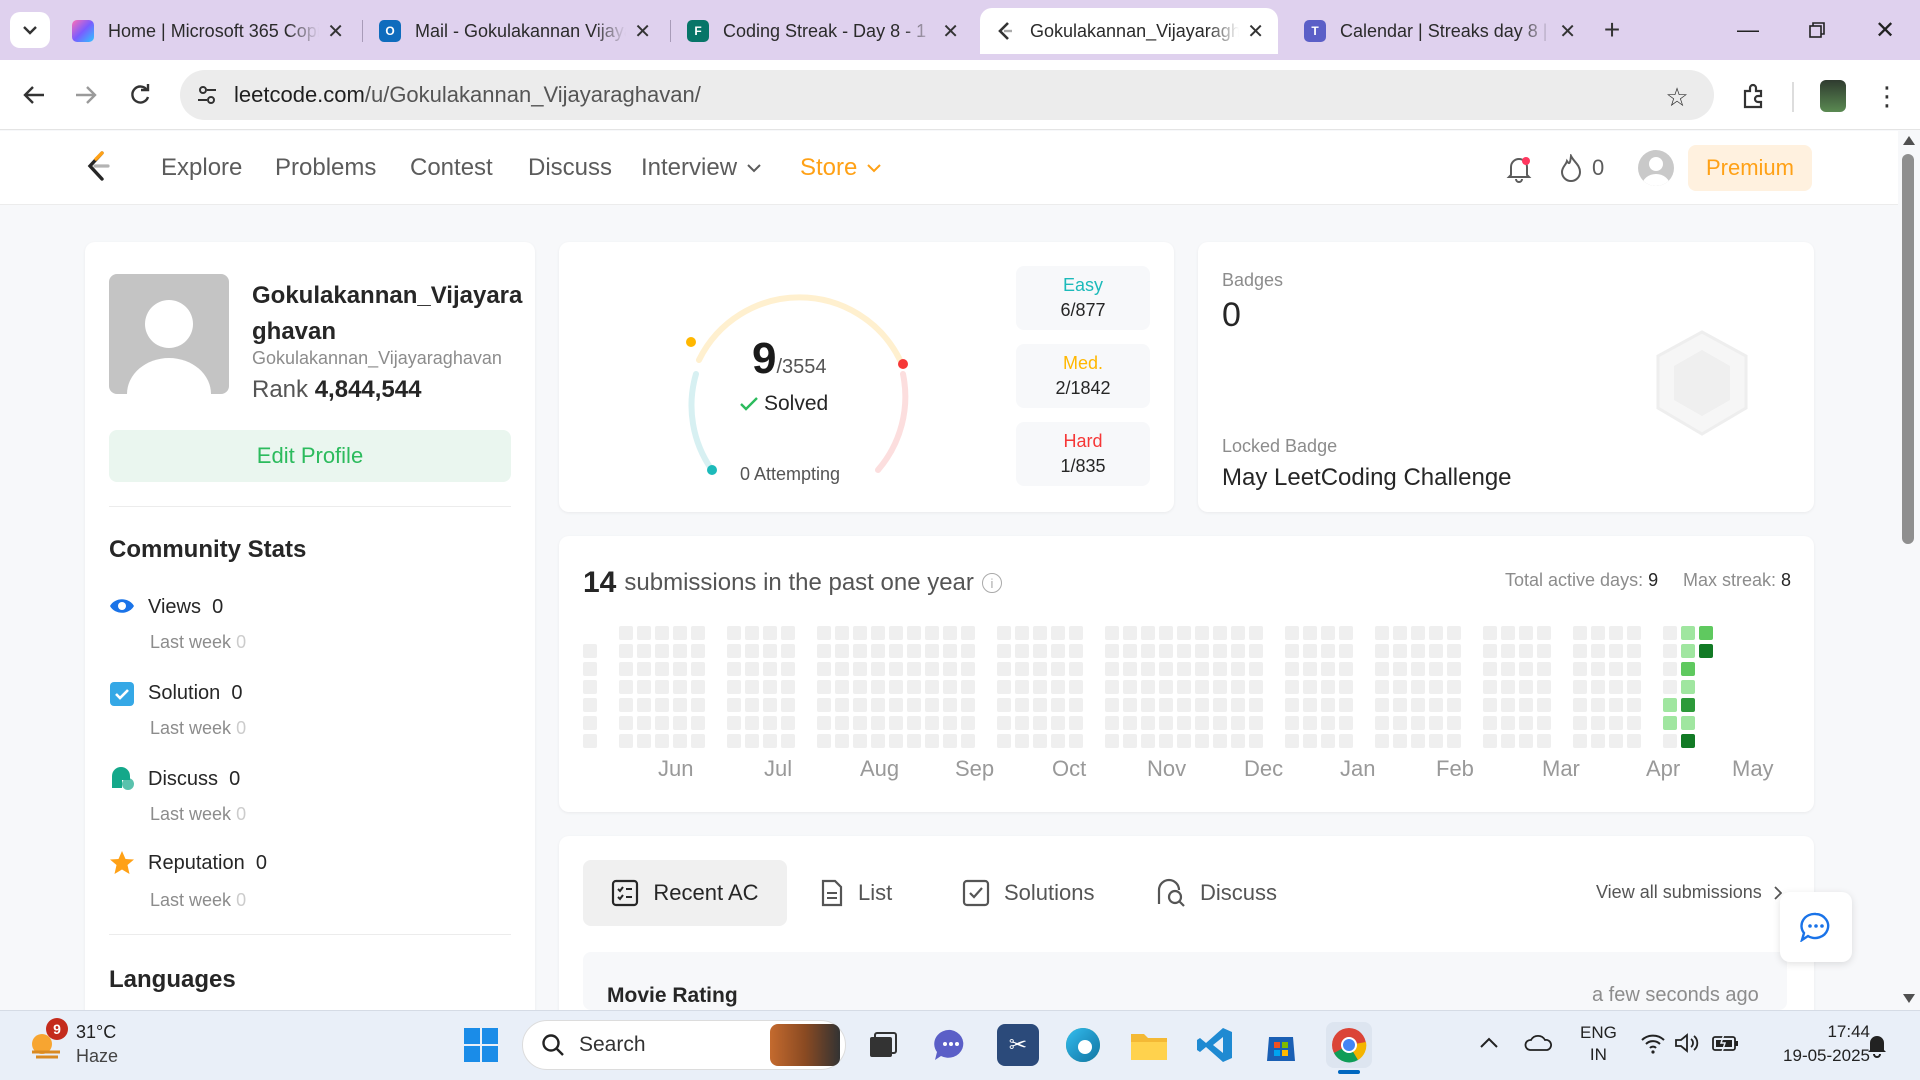 This screenshot has width=1920, height=1080. I want to click on extensions-icon, so click(1754, 96).